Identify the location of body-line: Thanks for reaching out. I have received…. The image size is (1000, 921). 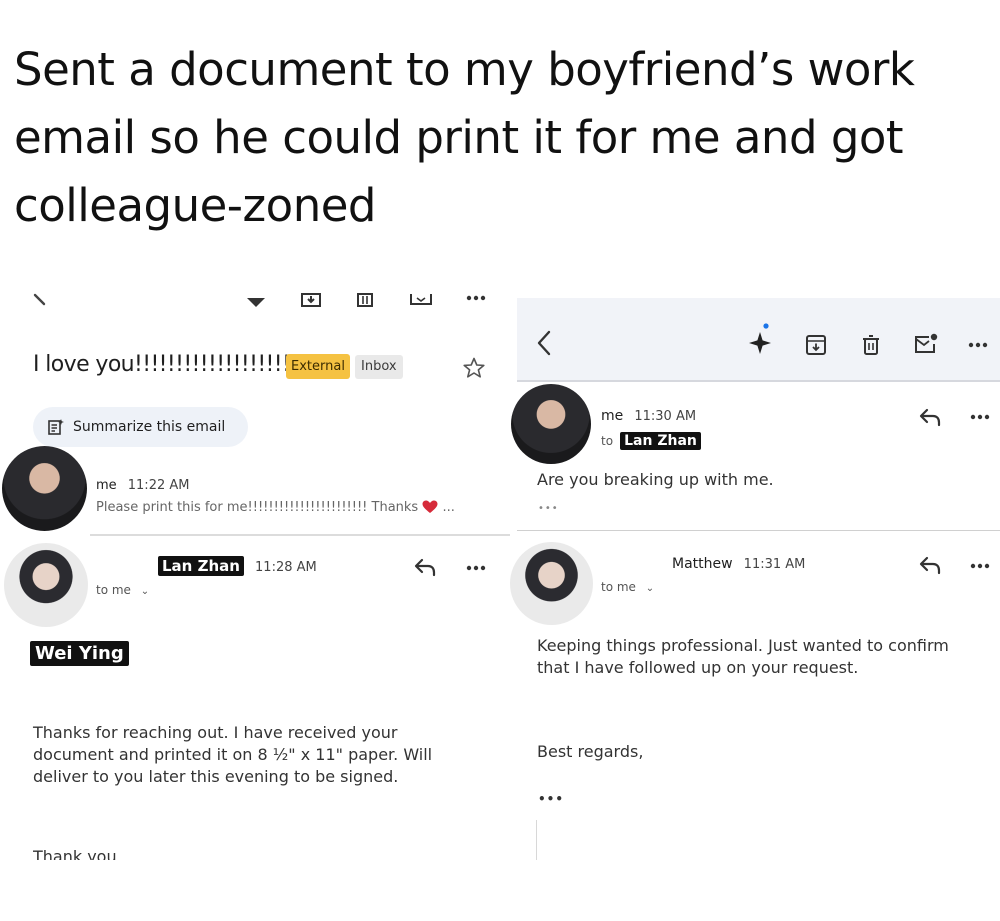
(215, 732).